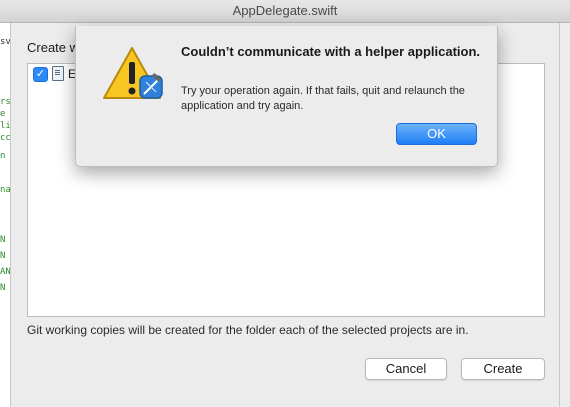 The image size is (570, 407). Describe the element at coordinates (436, 134) in the screenshot. I see `ok-button: OK` at that location.